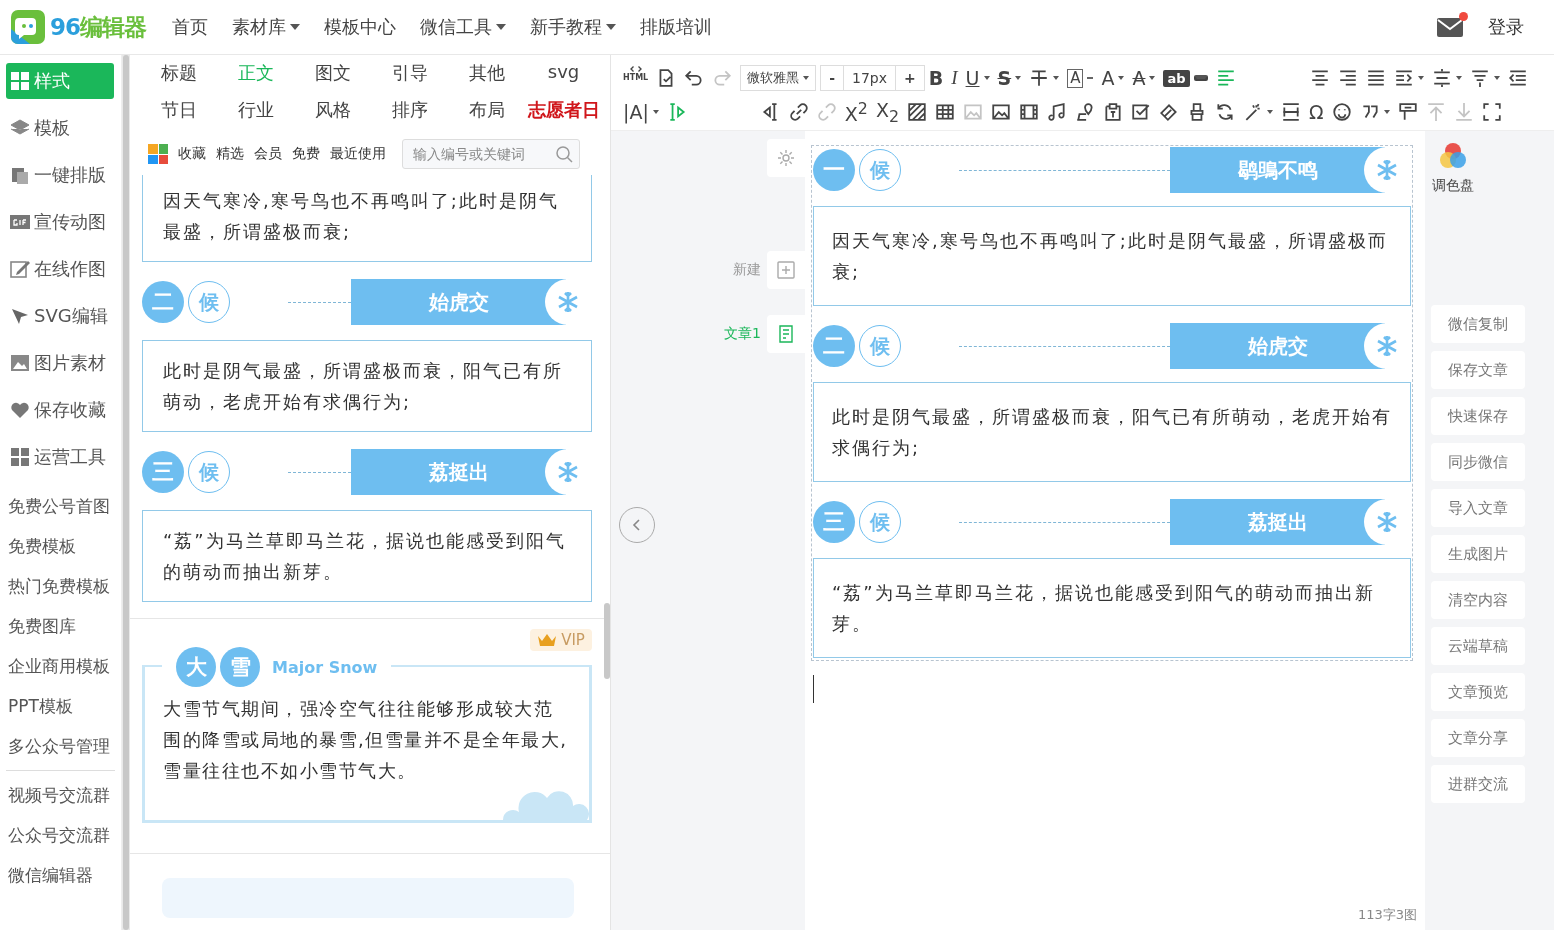 Image resolution: width=1554 pixels, height=930 pixels. Describe the element at coordinates (887, 112) in the screenshot. I see `format-button: X$_{2}$` at that location.